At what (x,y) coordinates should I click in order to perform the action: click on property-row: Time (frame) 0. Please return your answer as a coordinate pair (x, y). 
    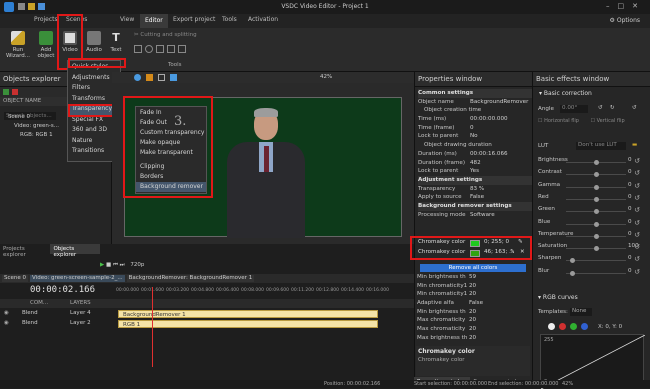
    Looking at the image, I should click on (475, 128).